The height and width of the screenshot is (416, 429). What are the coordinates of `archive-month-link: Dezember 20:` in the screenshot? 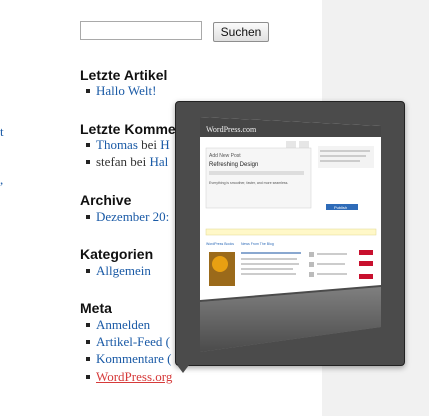 It's located at (132, 217).